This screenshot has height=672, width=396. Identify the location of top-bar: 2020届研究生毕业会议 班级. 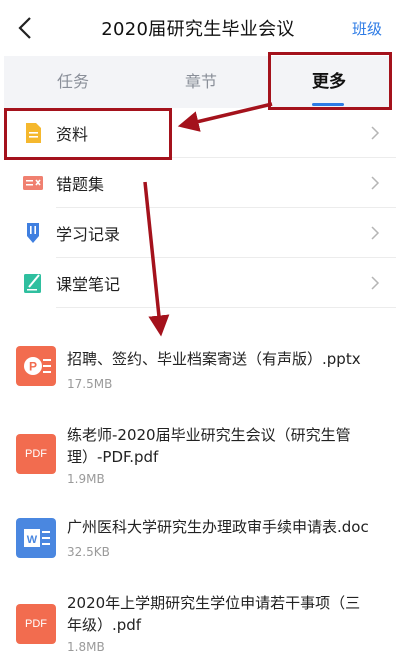
(198, 28).